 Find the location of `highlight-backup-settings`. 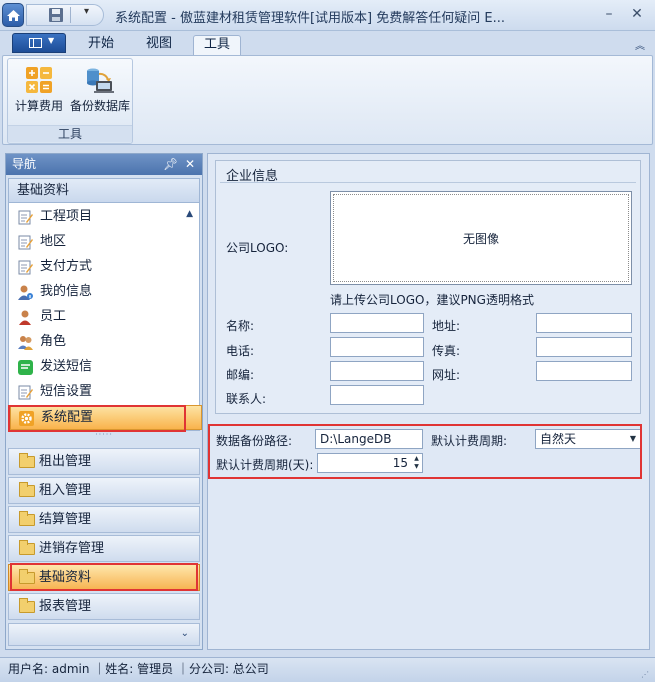

highlight-backup-settings is located at coordinates (425, 451).